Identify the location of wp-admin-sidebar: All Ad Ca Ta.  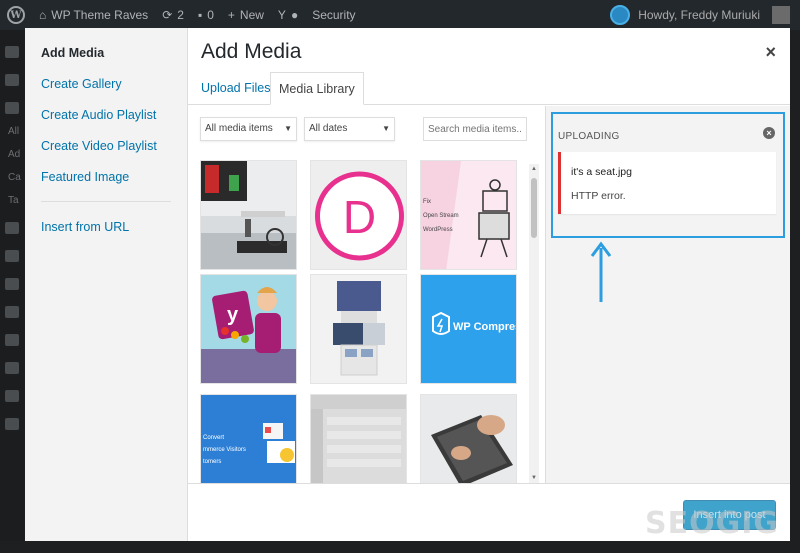
(12, 291).